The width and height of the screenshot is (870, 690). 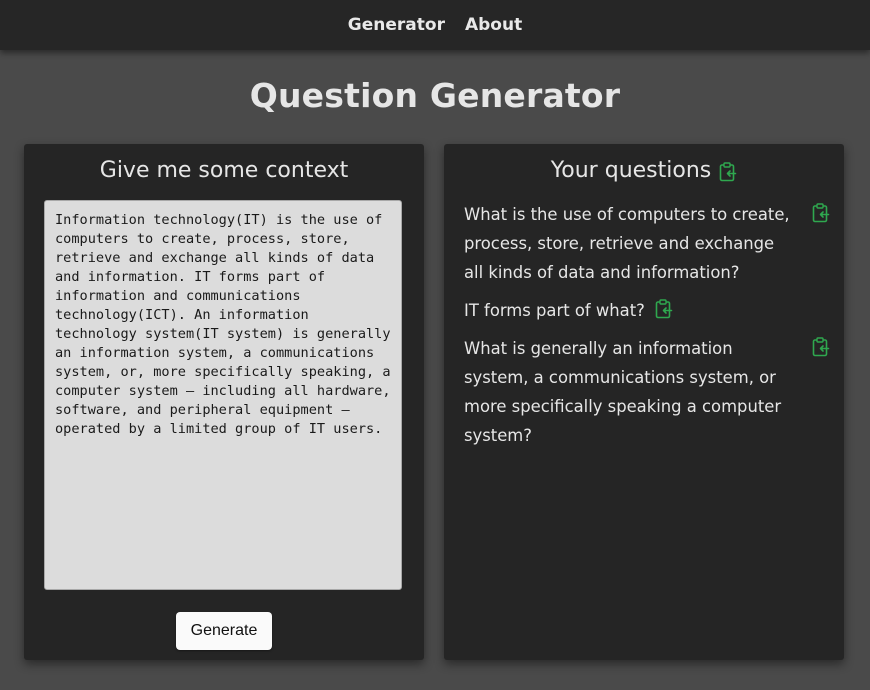 I want to click on context-panel-title: Give me some context, so click(x=224, y=170).